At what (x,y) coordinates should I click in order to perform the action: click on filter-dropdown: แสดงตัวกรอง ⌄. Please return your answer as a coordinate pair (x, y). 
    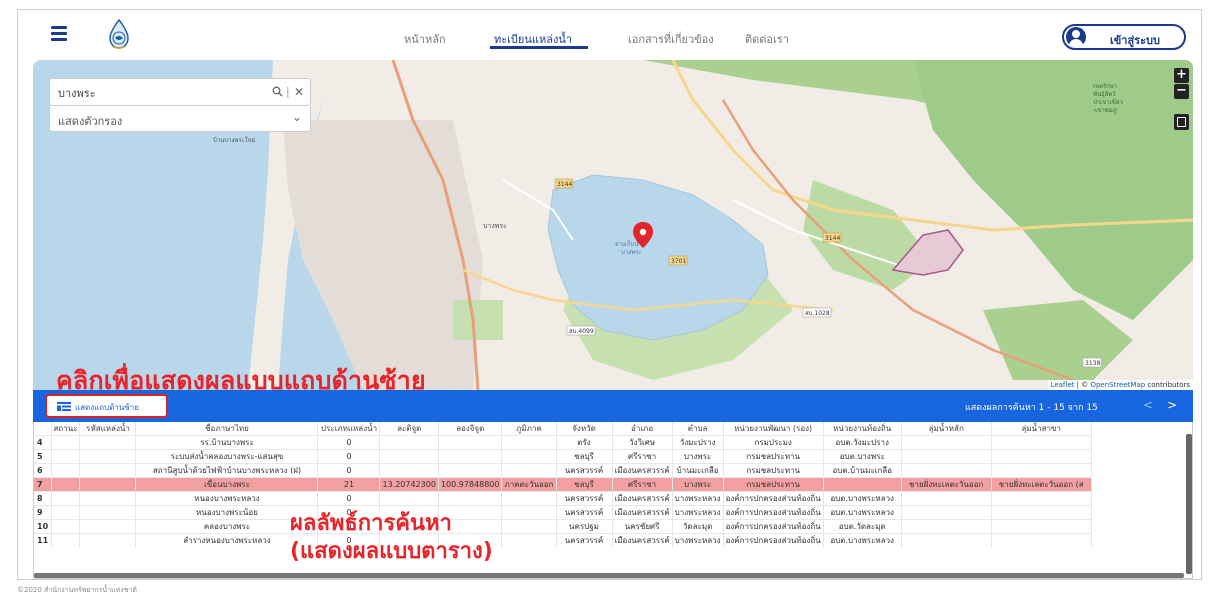
    Looking at the image, I should click on (180, 119).